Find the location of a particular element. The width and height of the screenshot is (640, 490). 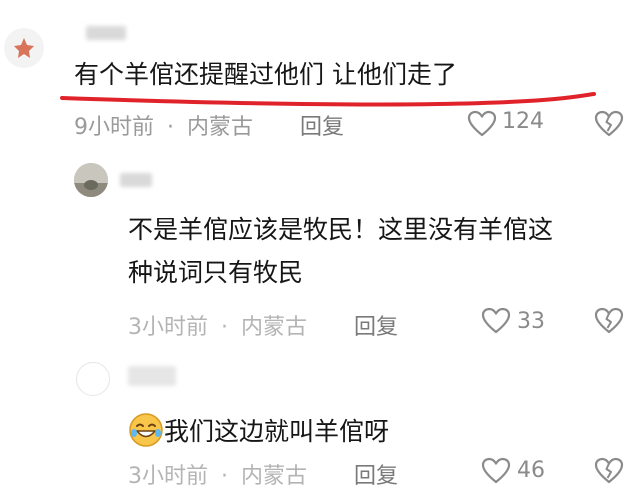

comment-text-body: 我们这边就叫羊倌呀 is located at coordinates (277, 431).